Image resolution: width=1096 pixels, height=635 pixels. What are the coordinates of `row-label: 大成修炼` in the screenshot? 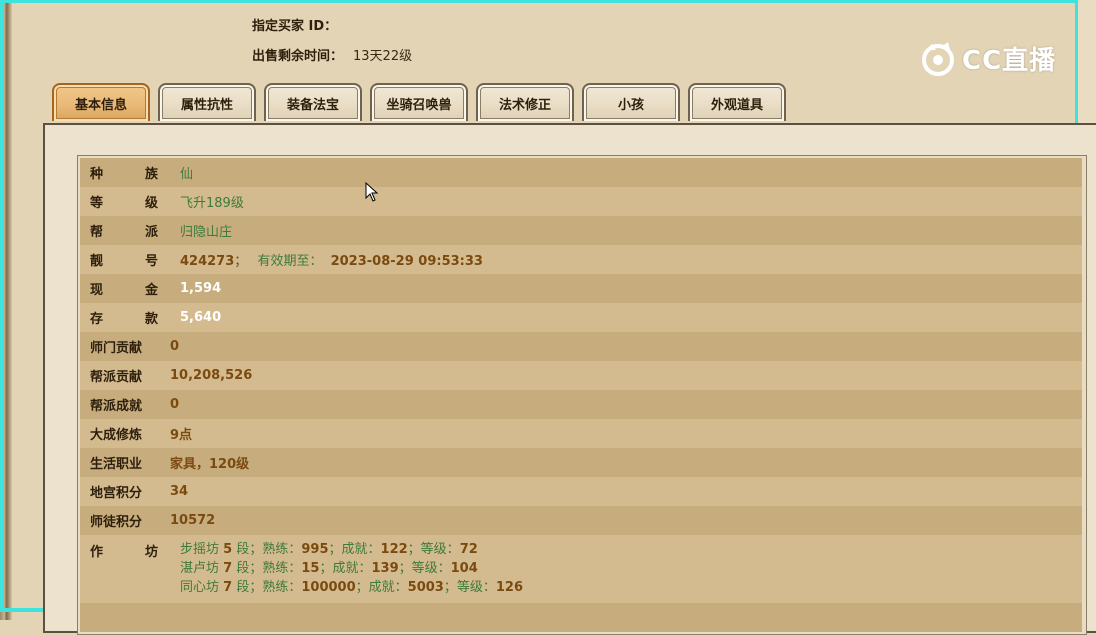 It's located at (116, 435).